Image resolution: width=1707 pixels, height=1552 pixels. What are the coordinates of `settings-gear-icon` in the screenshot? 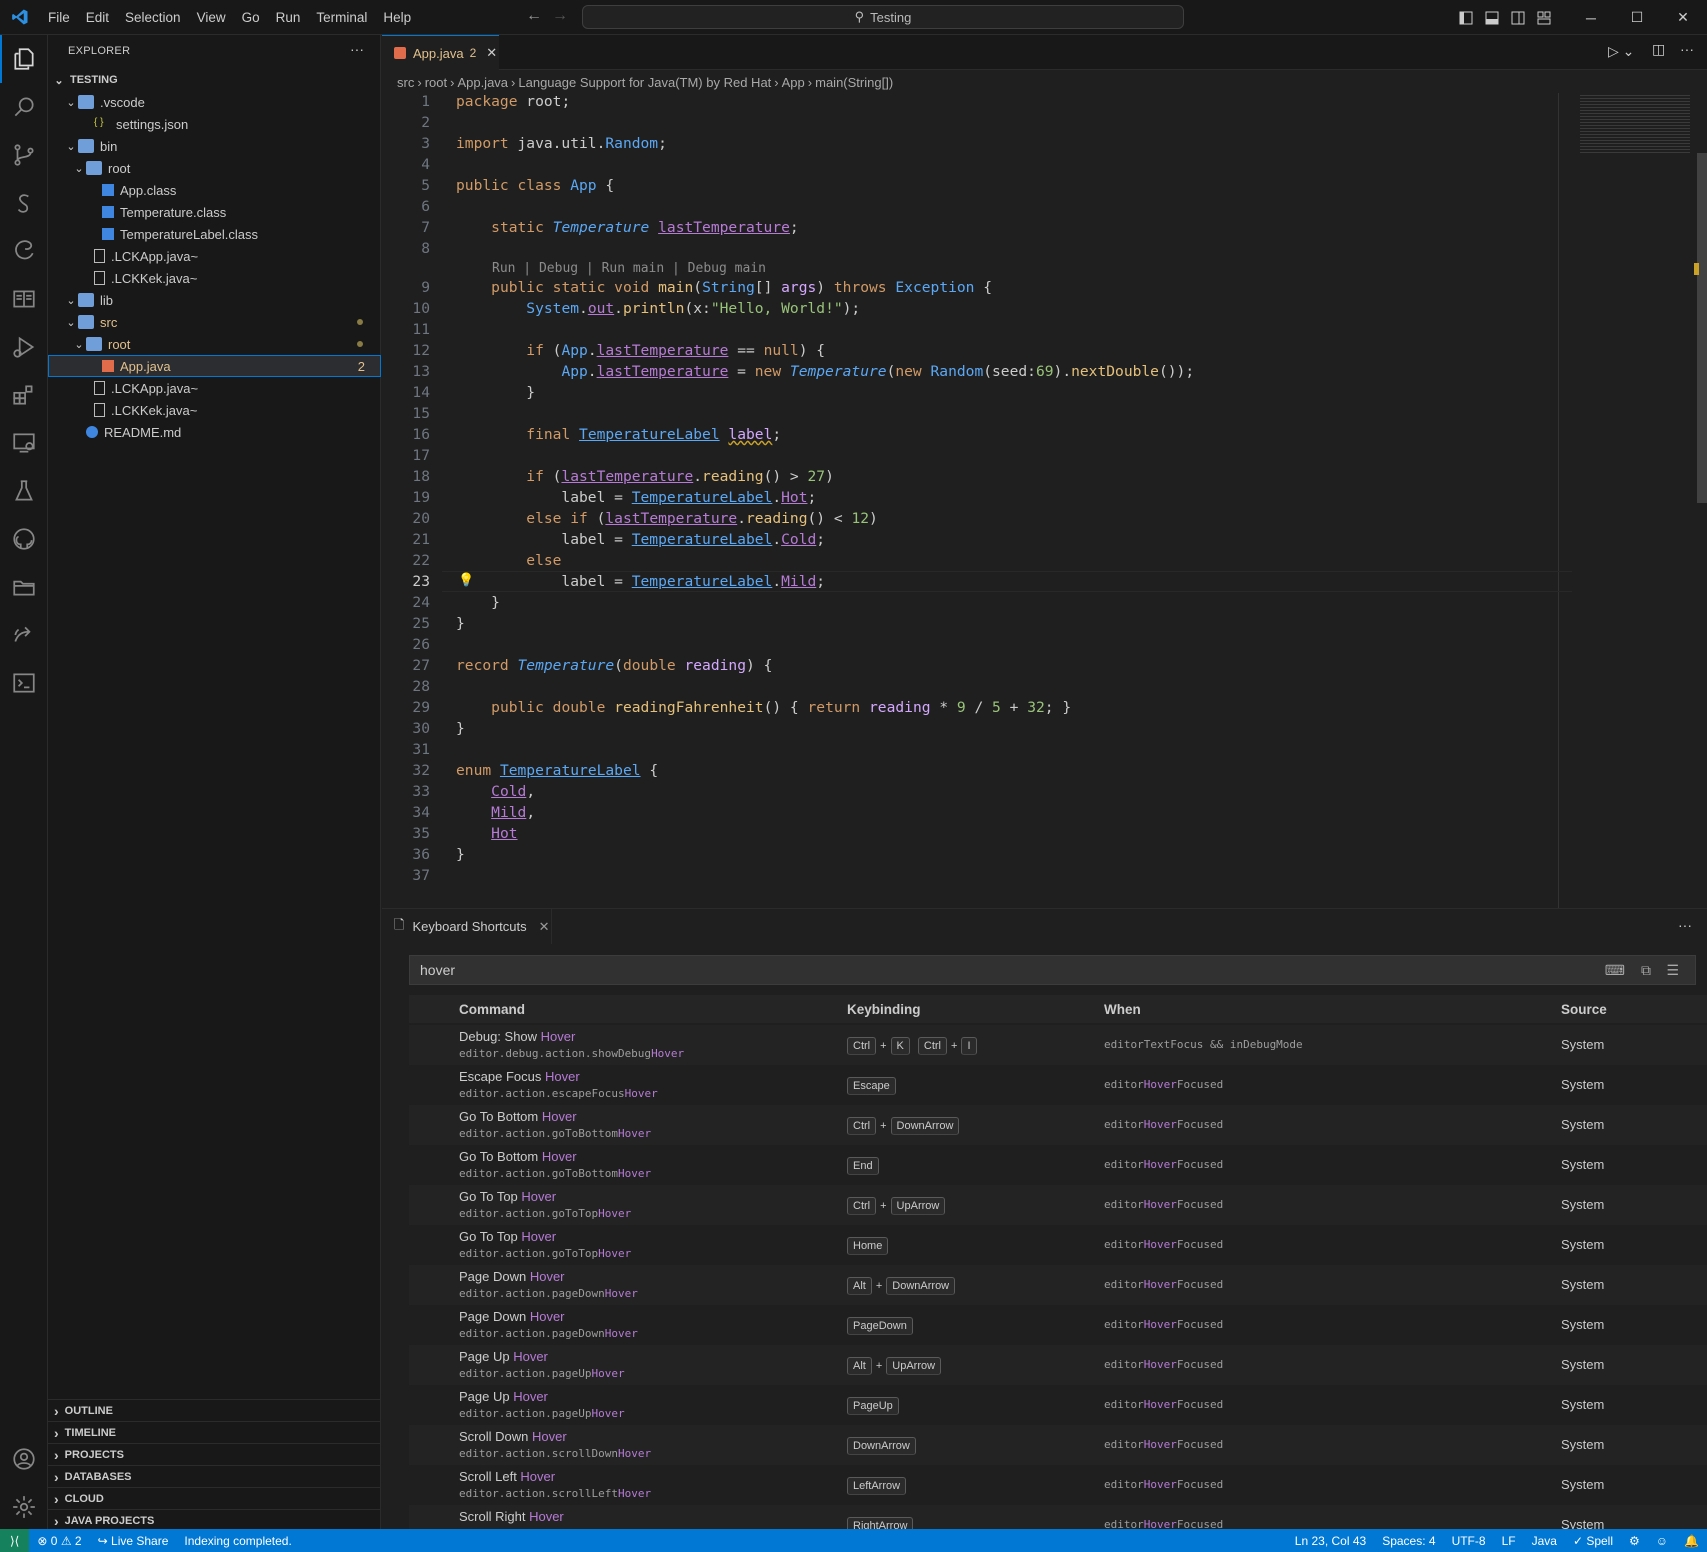 It's located at (24, 1507).